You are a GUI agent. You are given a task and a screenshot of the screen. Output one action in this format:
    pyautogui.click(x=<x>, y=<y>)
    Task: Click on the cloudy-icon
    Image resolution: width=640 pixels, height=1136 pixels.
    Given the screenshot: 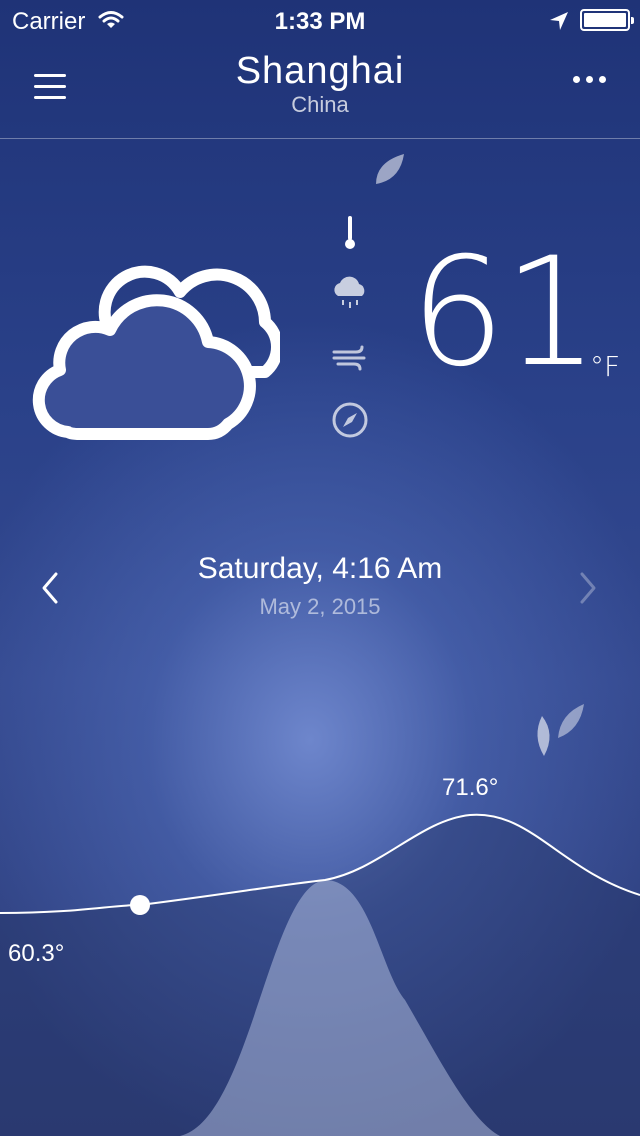 What is the action you would take?
    pyautogui.click(x=156, y=352)
    